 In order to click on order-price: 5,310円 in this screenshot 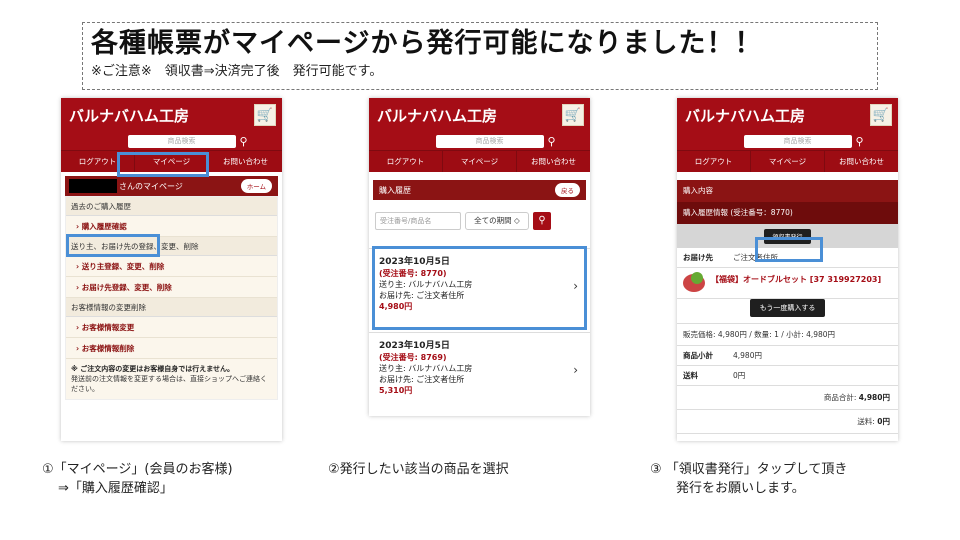, I will do `click(396, 390)`.